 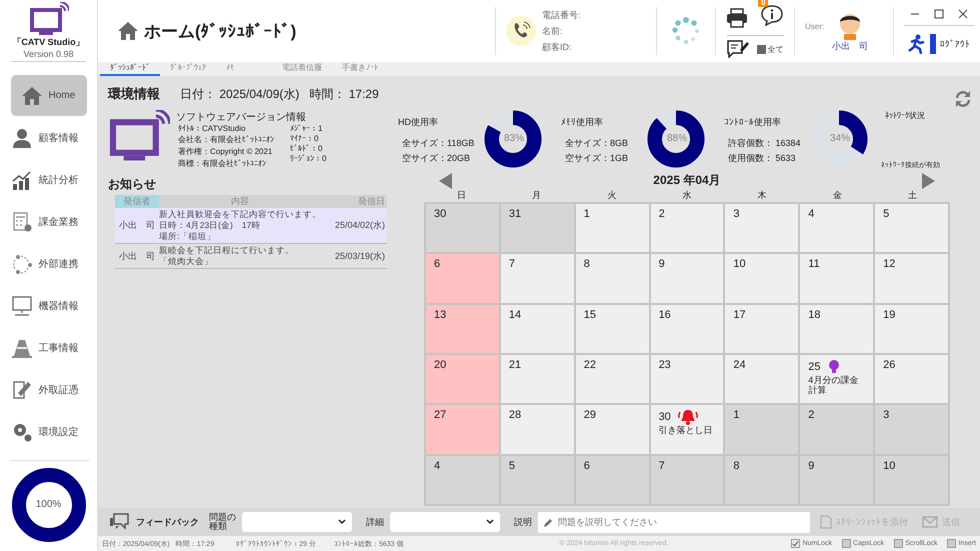 I want to click on column-header: 発信者, so click(x=137, y=201).